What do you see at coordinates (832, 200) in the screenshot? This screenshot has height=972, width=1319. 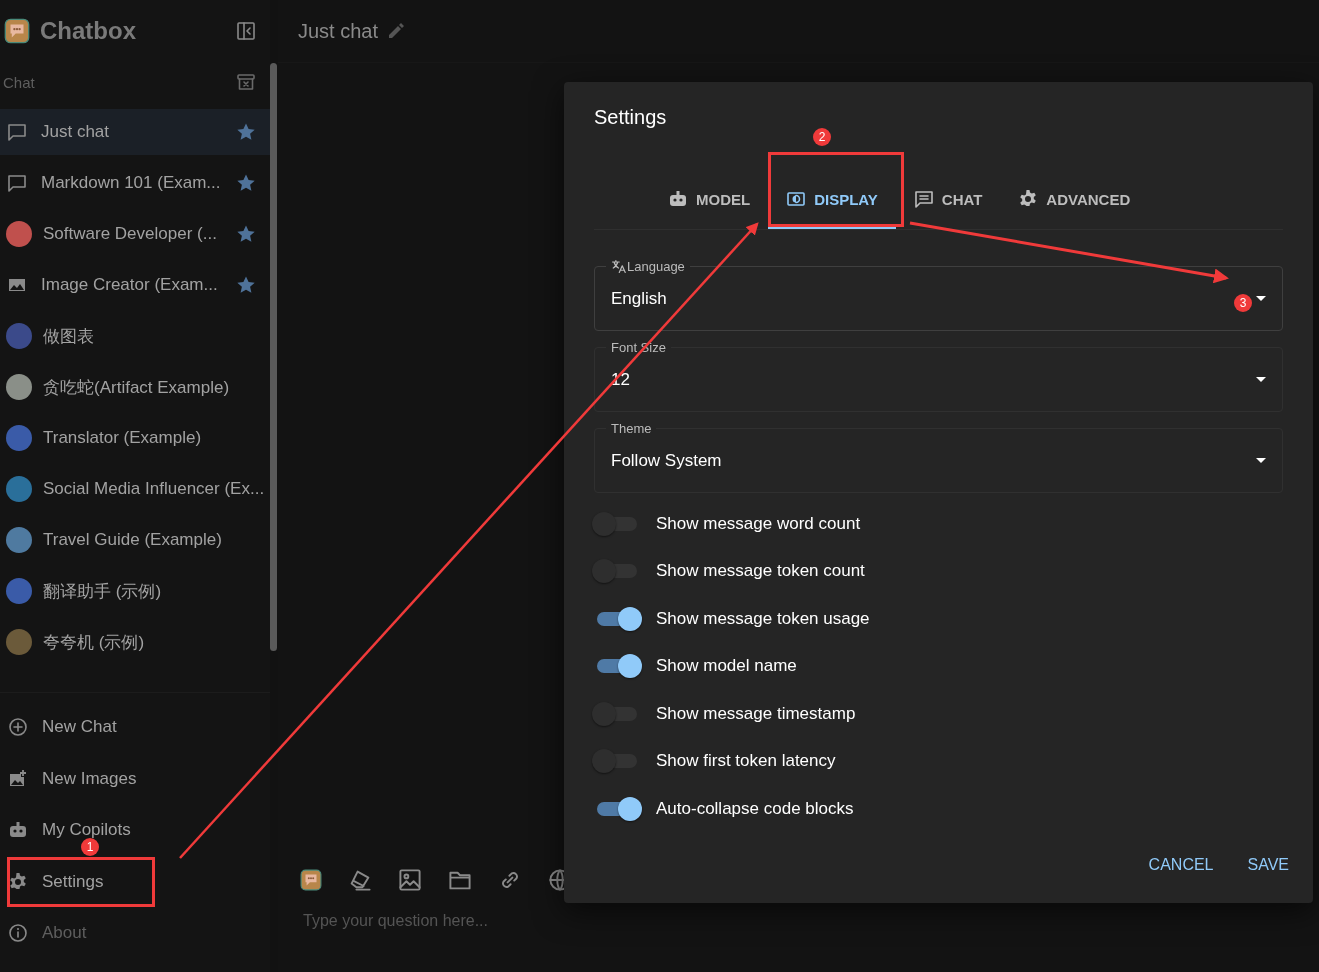 I see `tab: DISPLAY` at bounding box center [832, 200].